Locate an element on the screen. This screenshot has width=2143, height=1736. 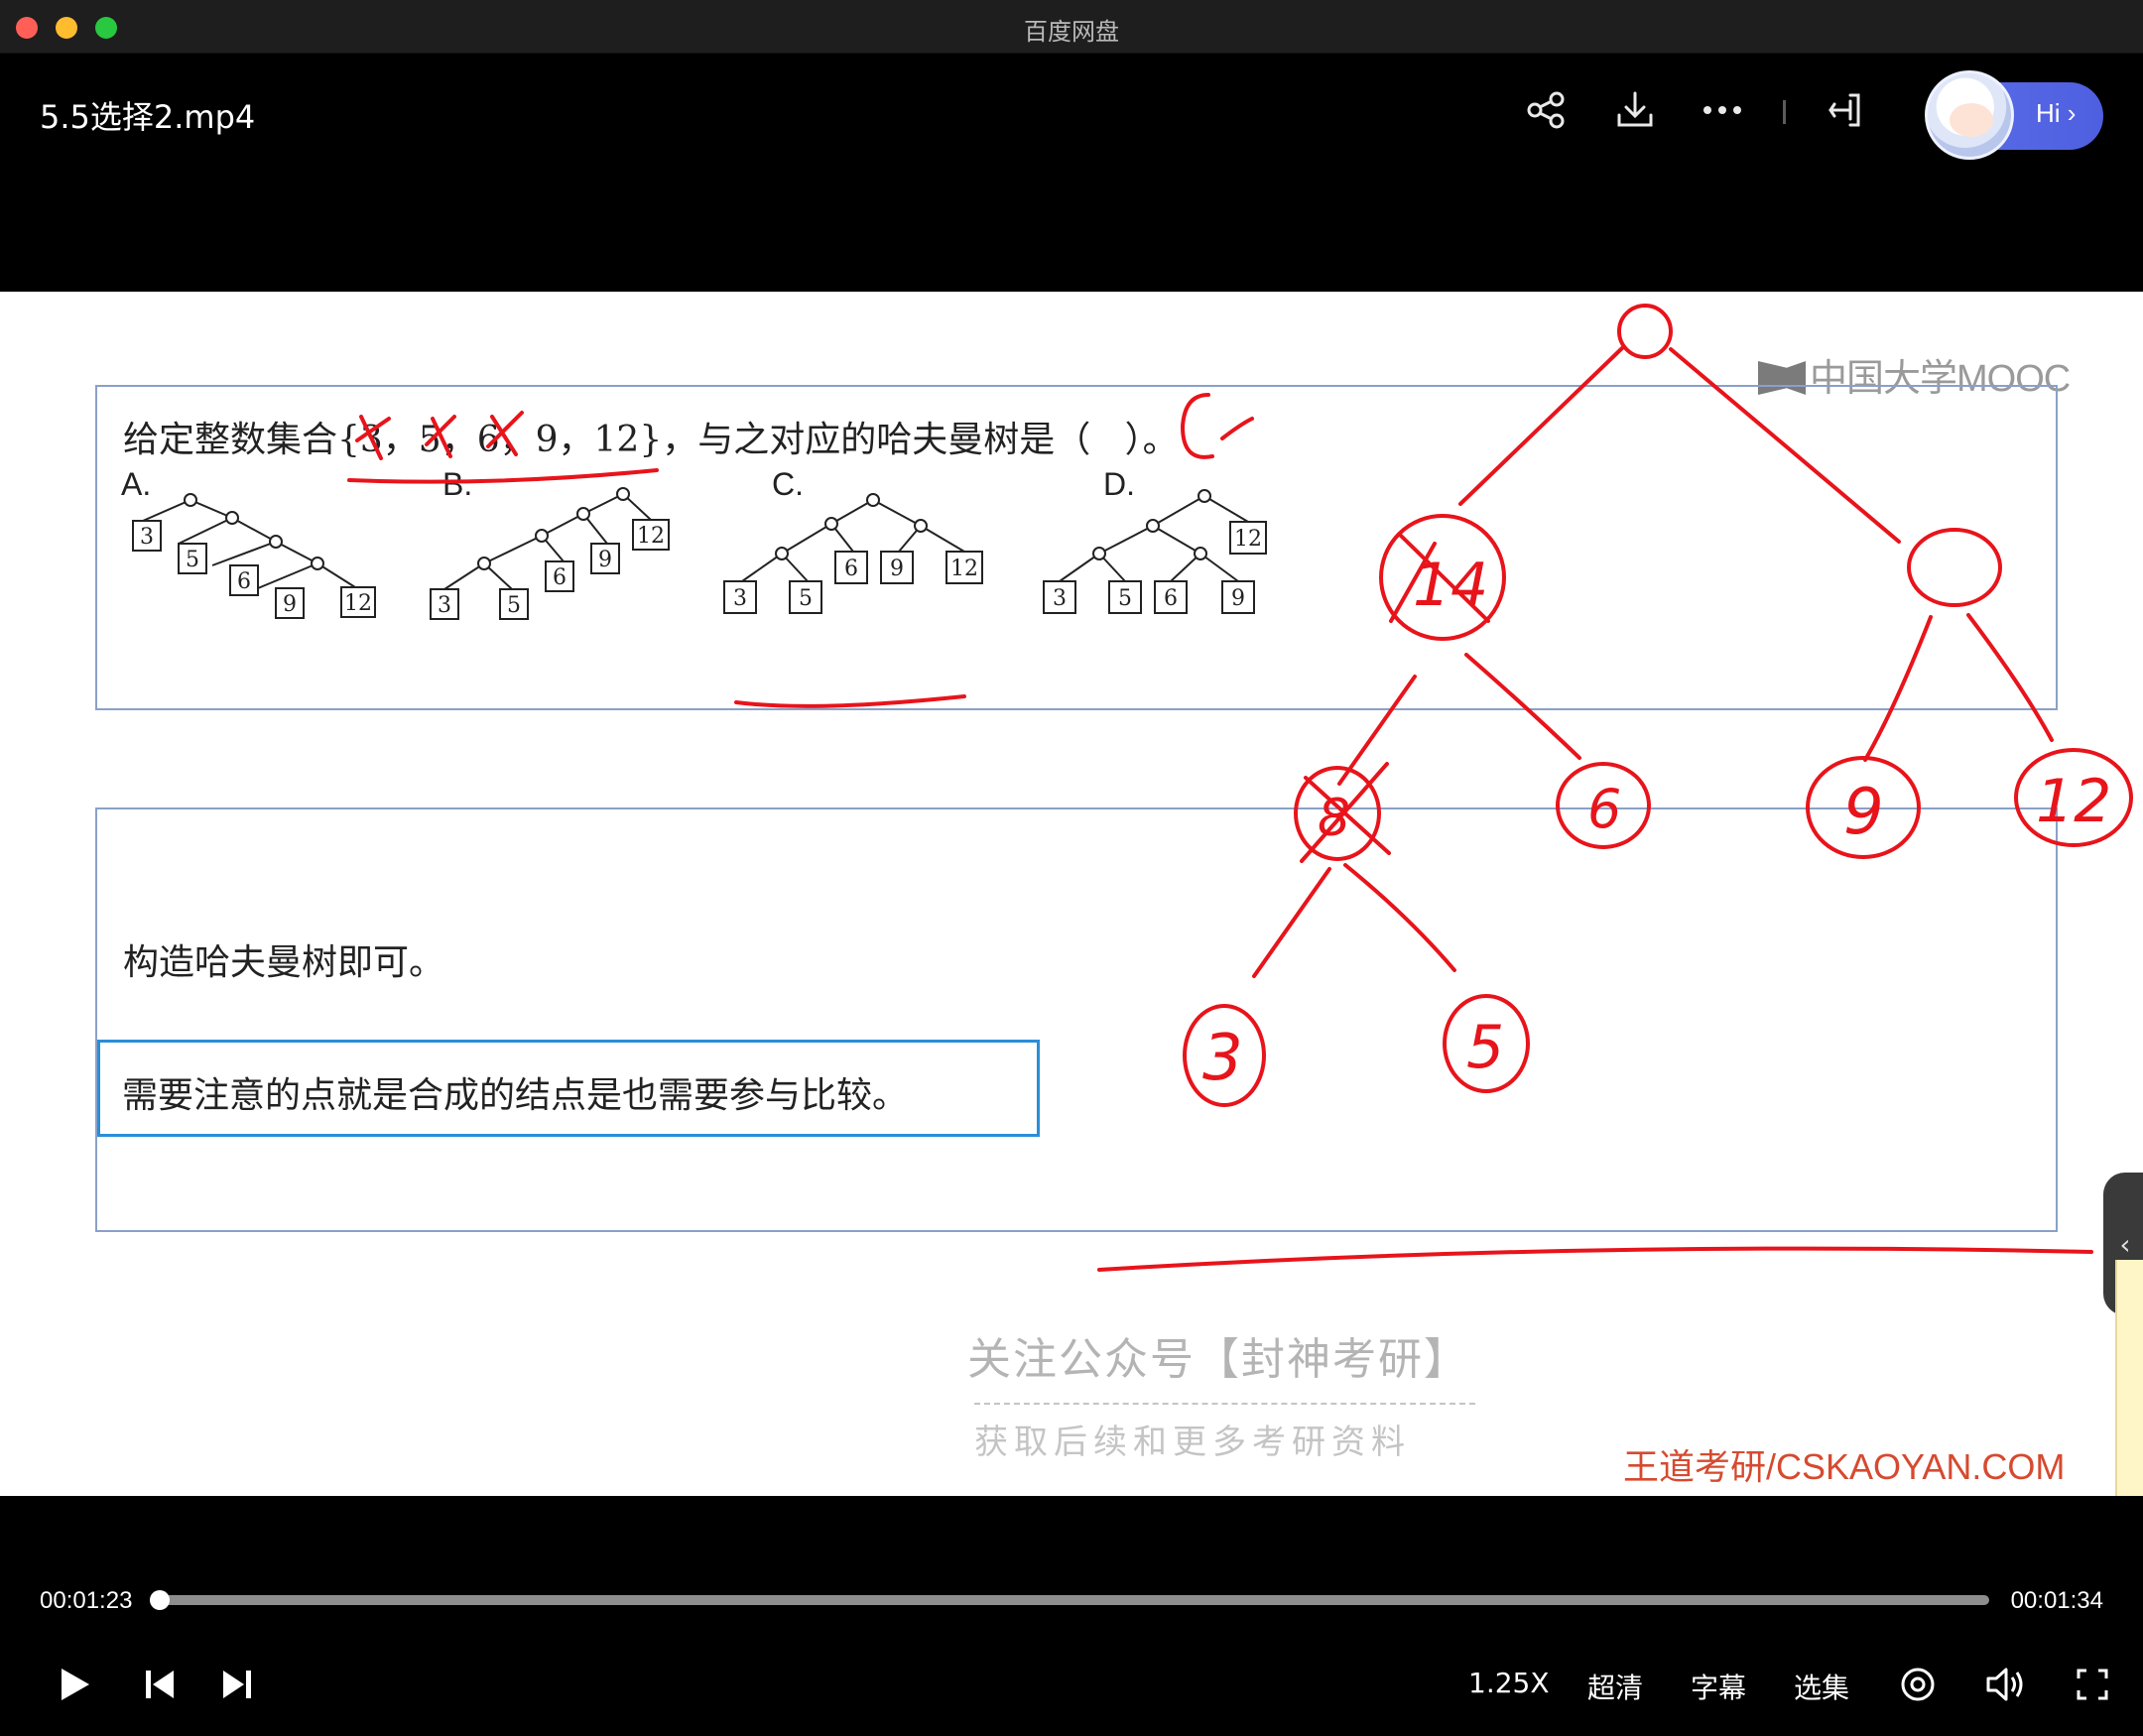
progress-handle is located at coordinates (160, 1600).